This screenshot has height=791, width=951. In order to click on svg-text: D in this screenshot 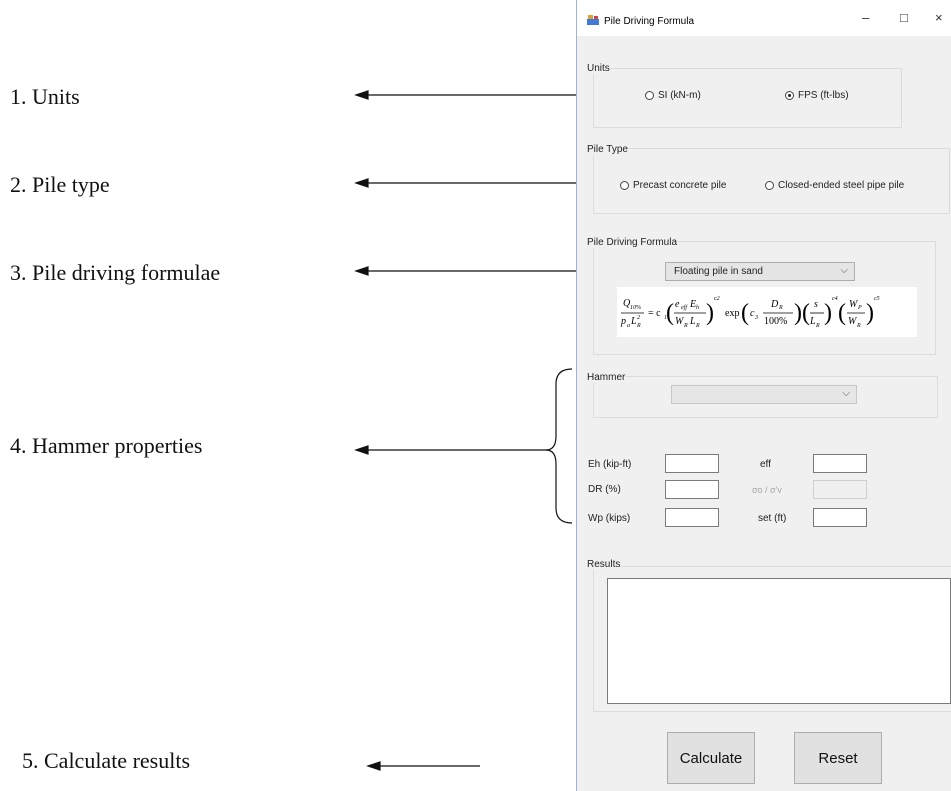, I will do `click(774, 304)`.